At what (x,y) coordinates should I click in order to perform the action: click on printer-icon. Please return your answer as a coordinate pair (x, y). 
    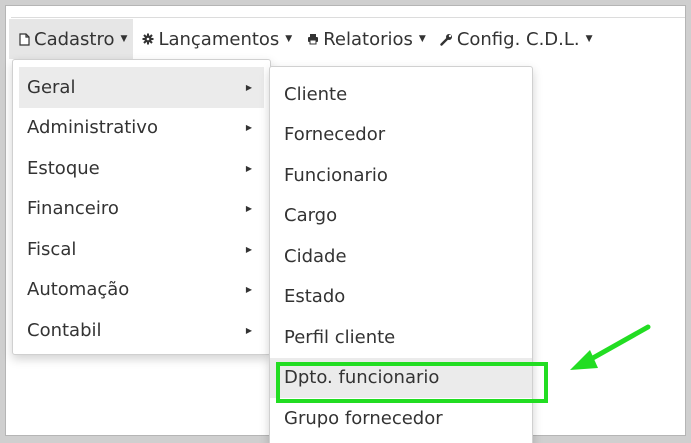
    Looking at the image, I should click on (313, 39).